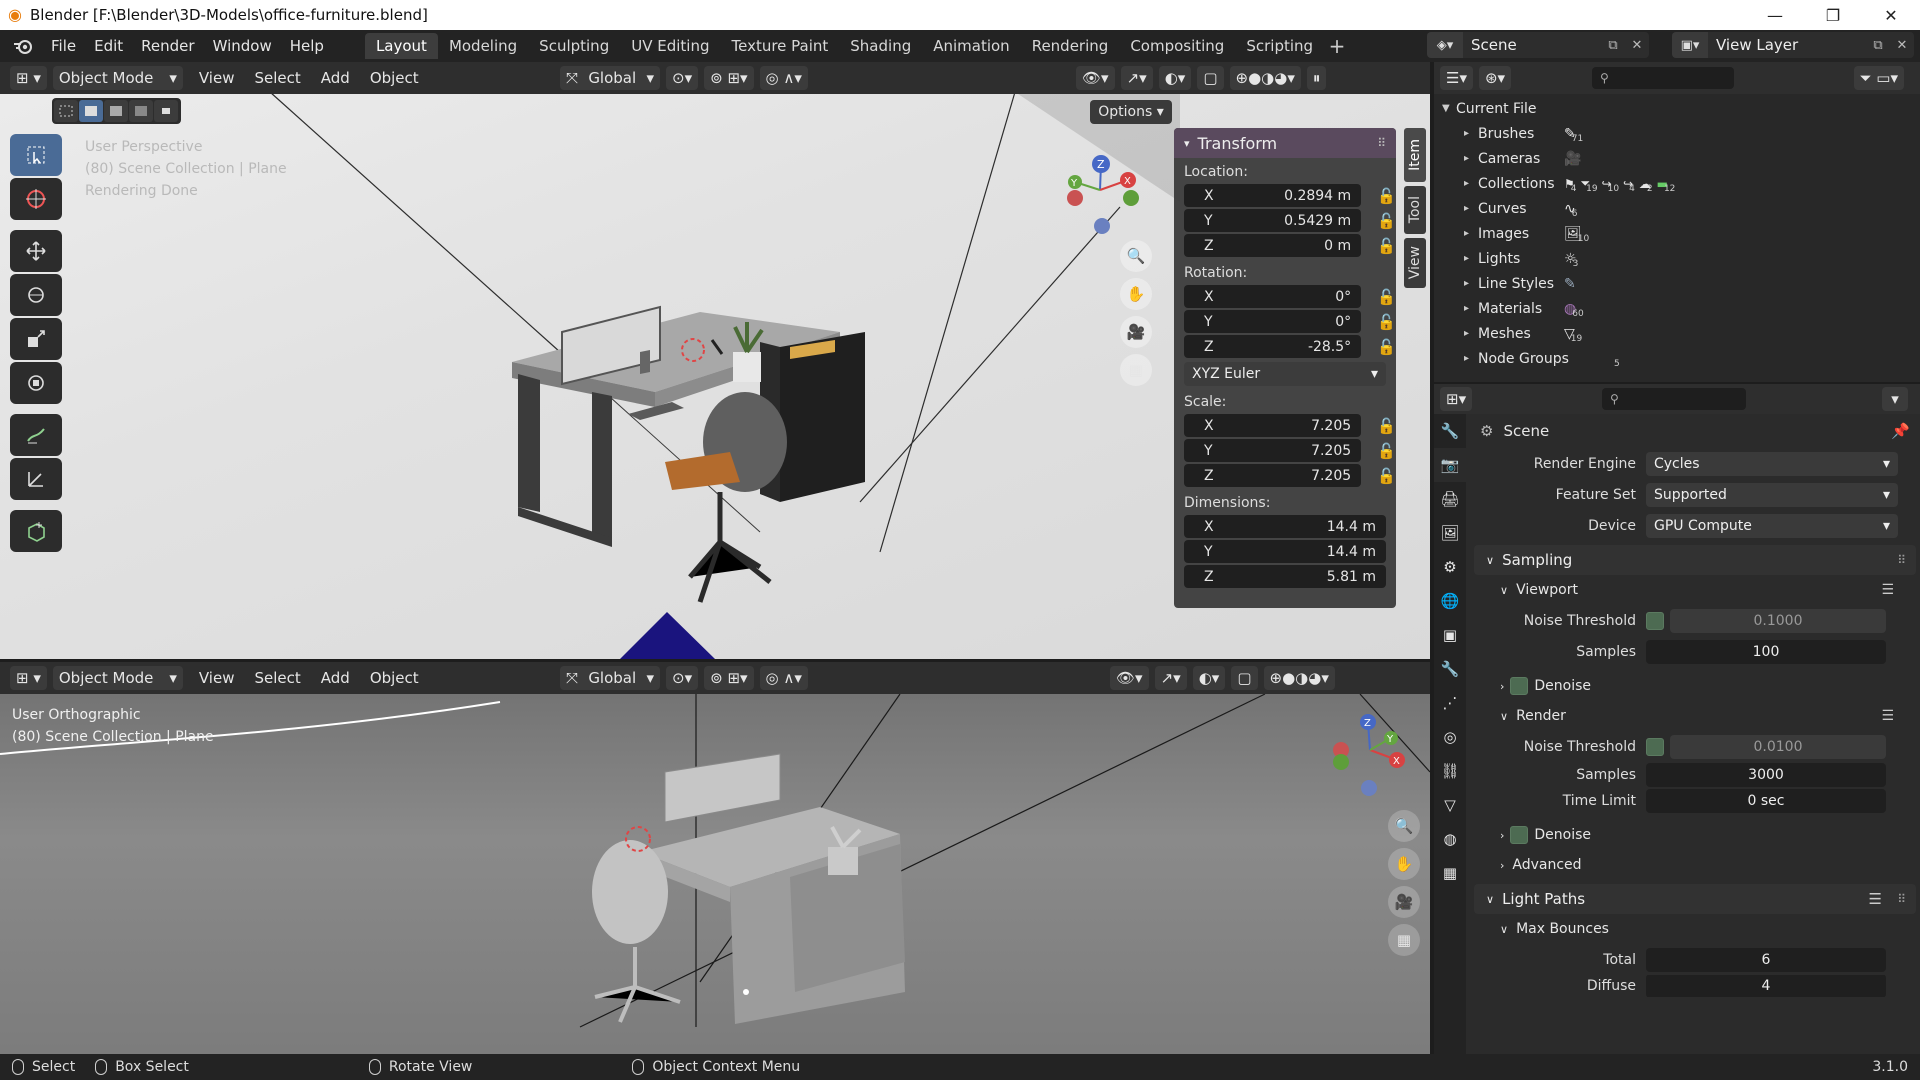  What do you see at coordinates (1279, 46) in the screenshot?
I see `tab-scripting: Scripting` at bounding box center [1279, 46].